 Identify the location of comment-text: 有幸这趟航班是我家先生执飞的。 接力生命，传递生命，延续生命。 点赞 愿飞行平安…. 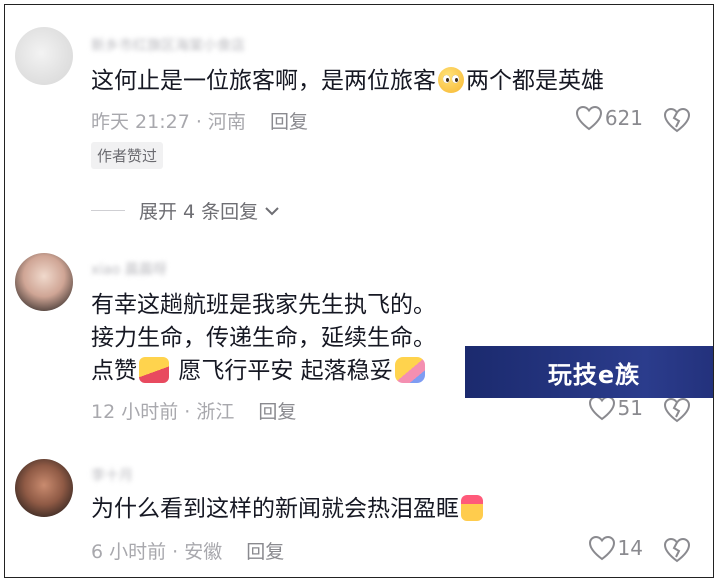
(263, 338).